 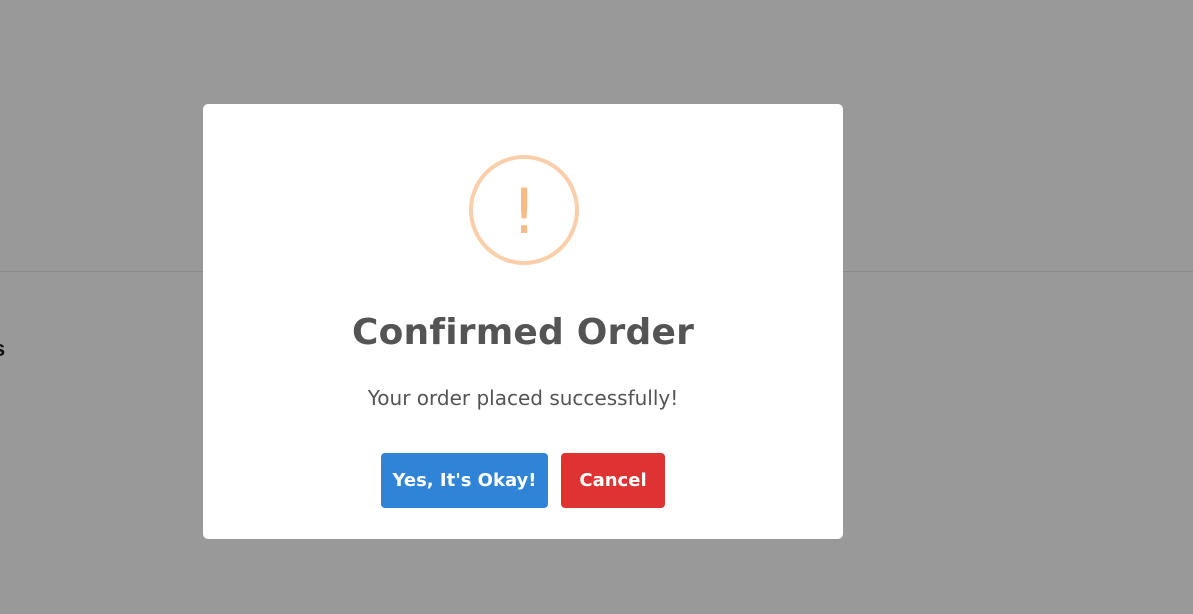 I want to click on background-partial-text: s, so click(x=2, y=349).